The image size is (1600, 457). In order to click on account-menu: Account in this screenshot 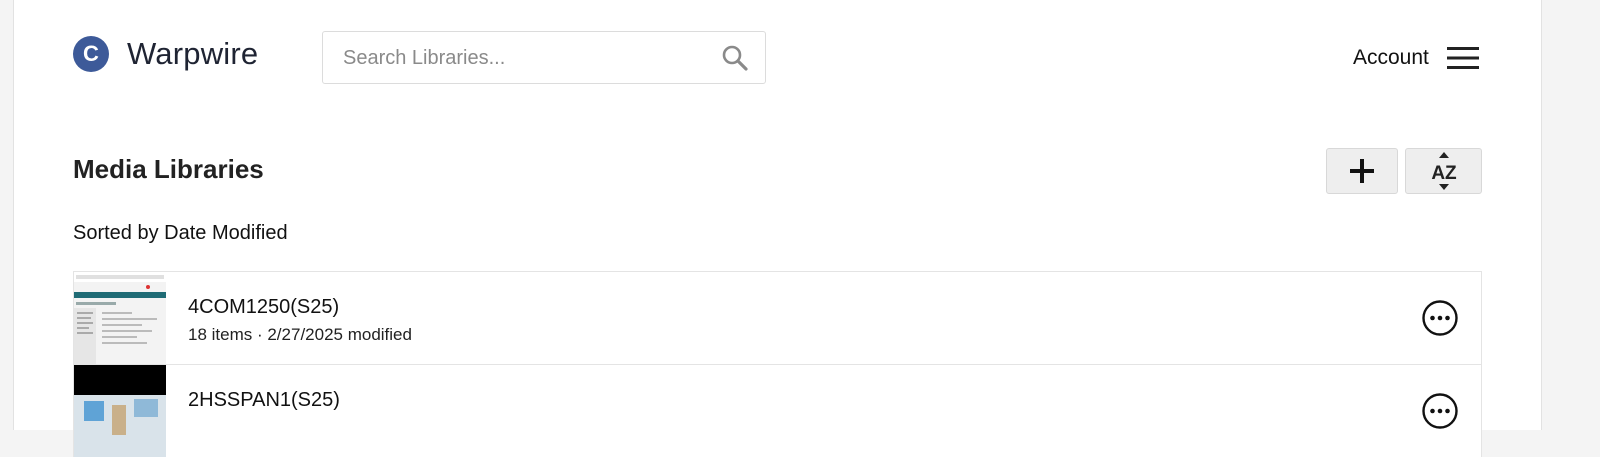, I will do `click(1416, 58)`.